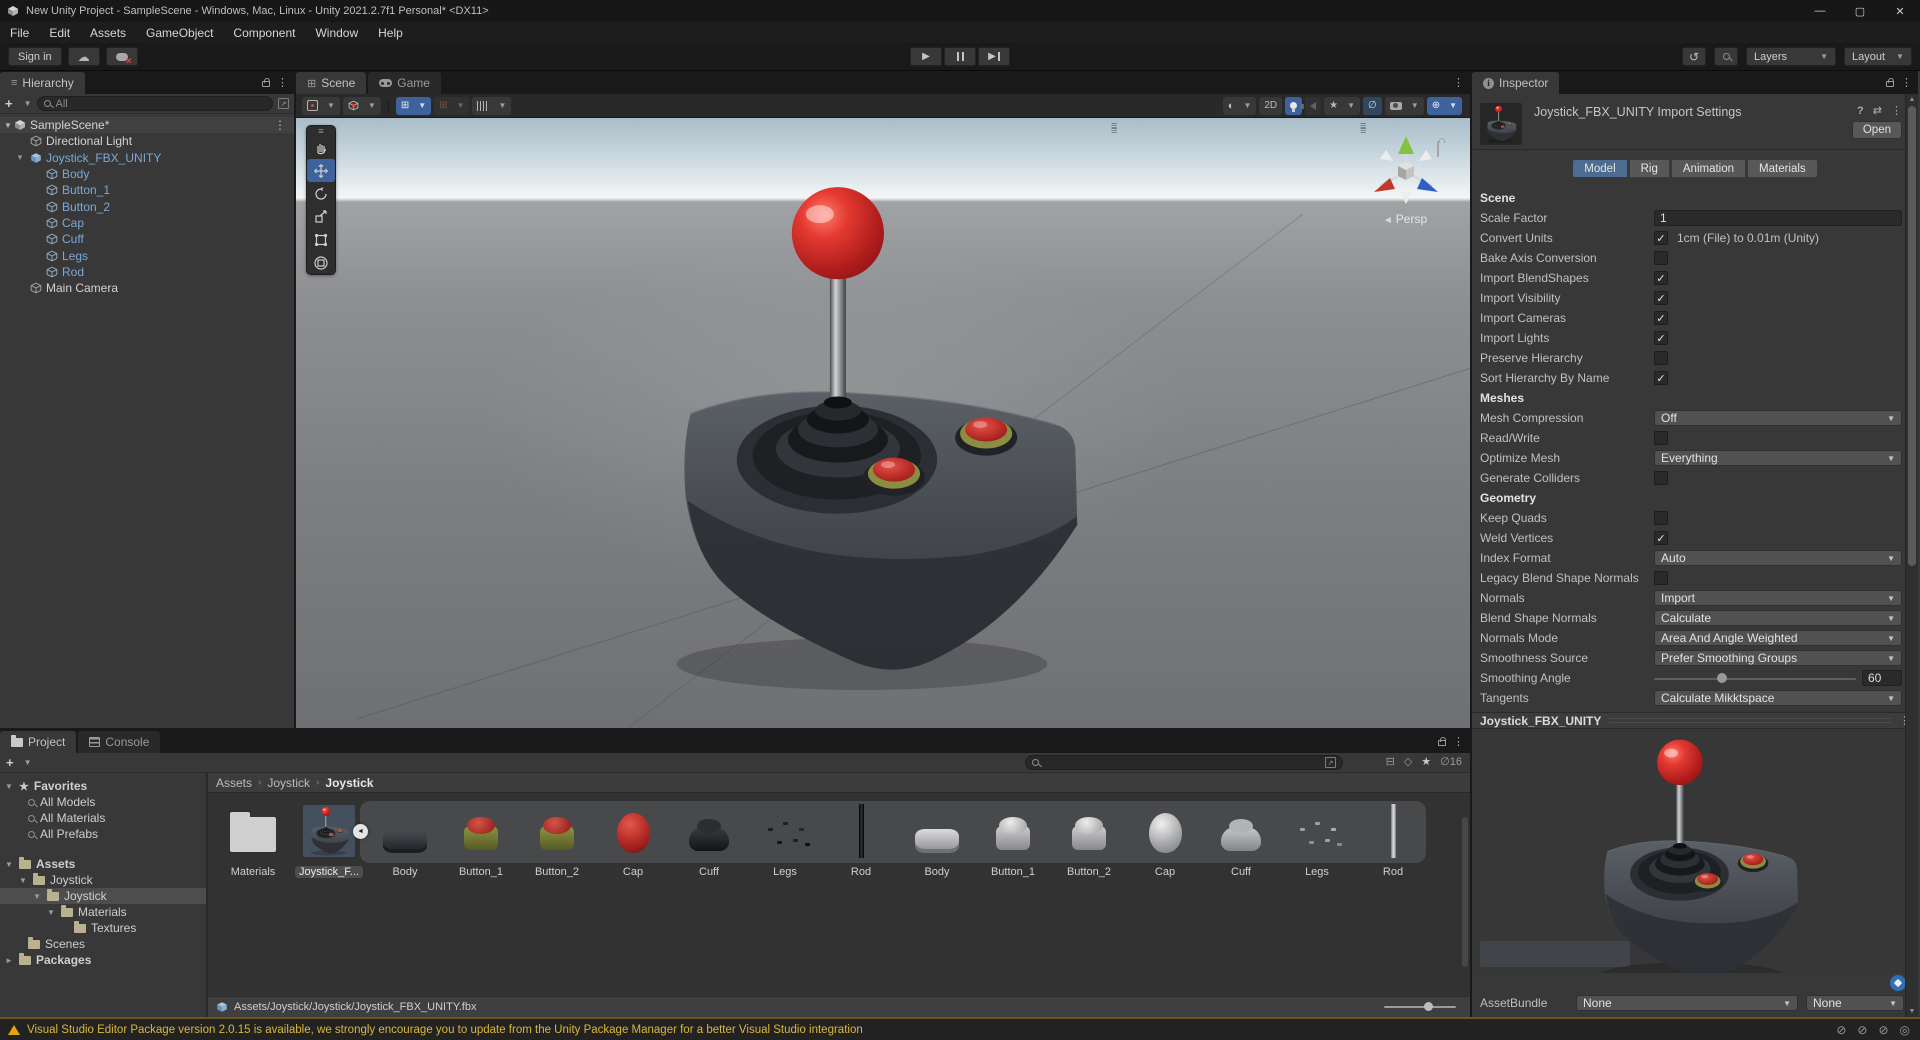 The width and height of the screenshot is (1920, 1040). What do you see at coordinates (147, 206) in the screenshot?
I see `hierarchy-item-button-2: Button_2` at bounding box center [147, 206].